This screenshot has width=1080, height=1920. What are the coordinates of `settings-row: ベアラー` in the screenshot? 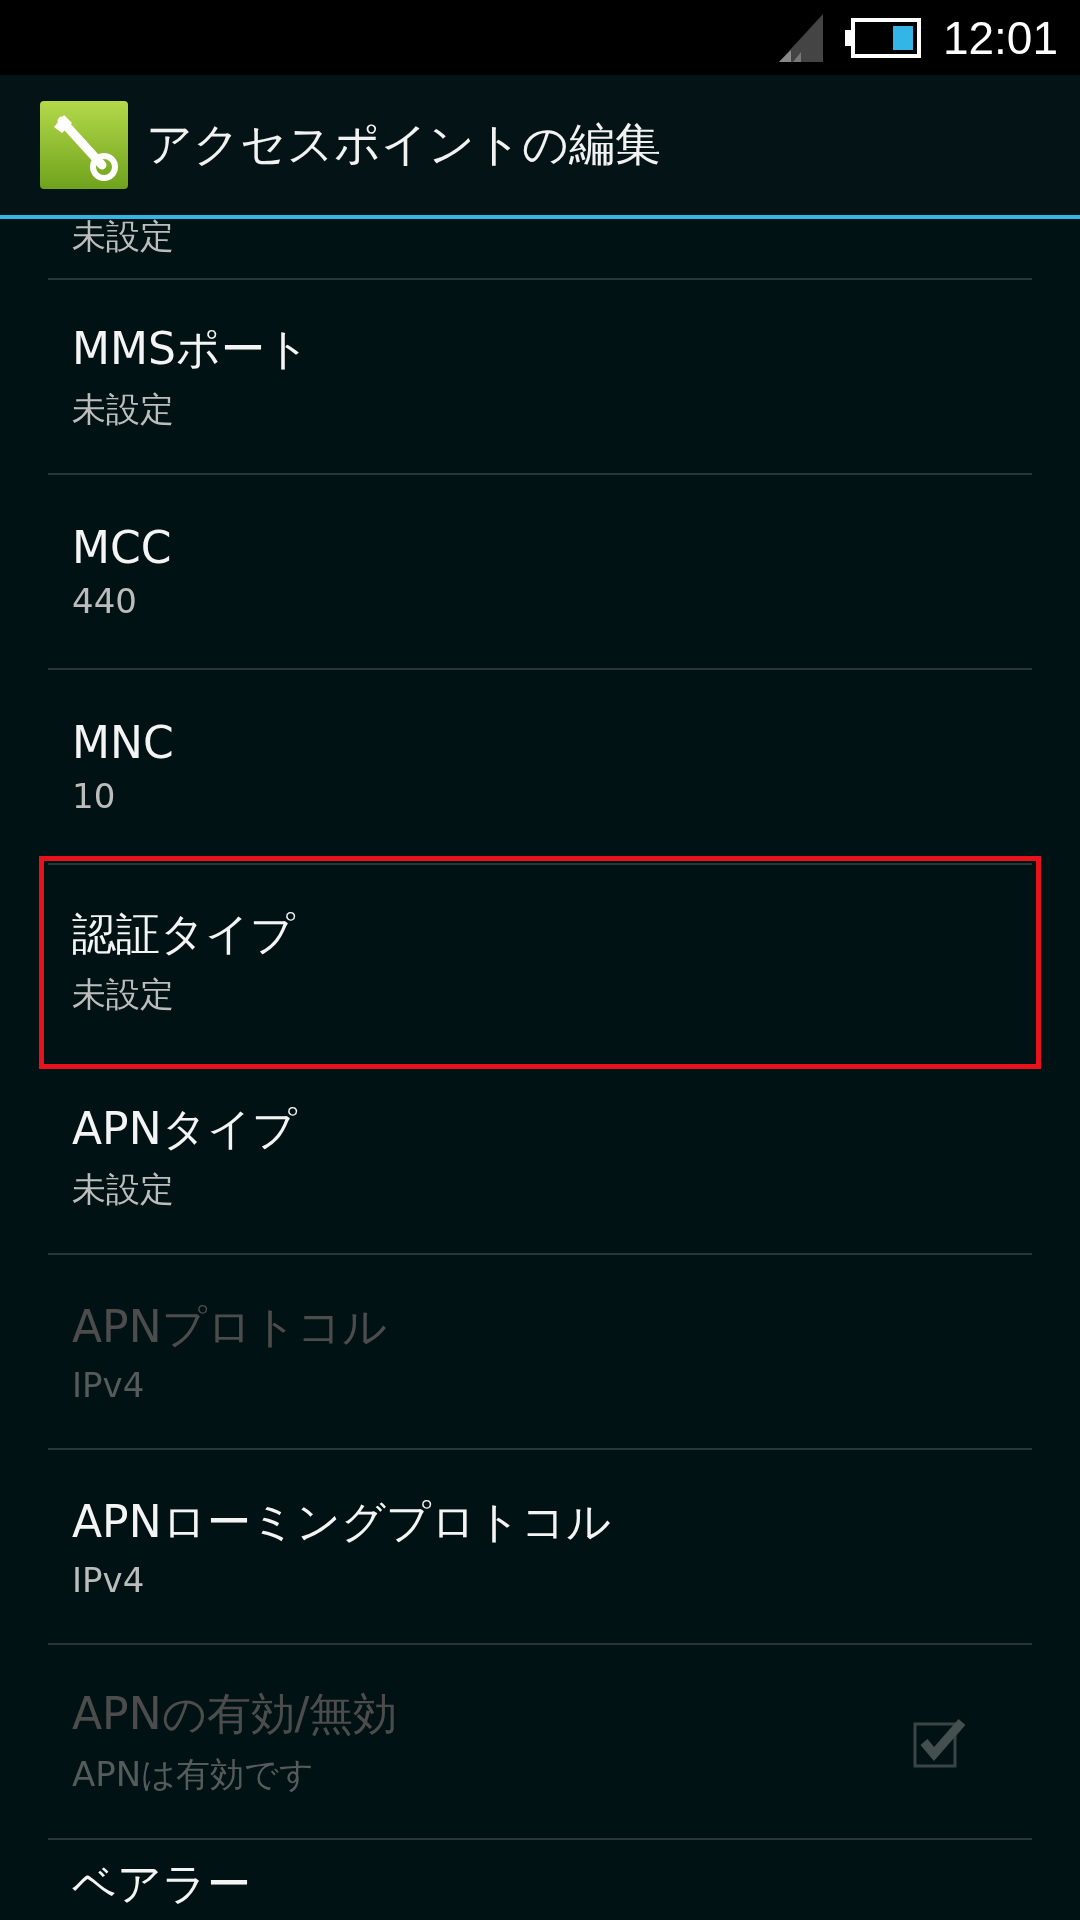 It's located at (540, 1880).